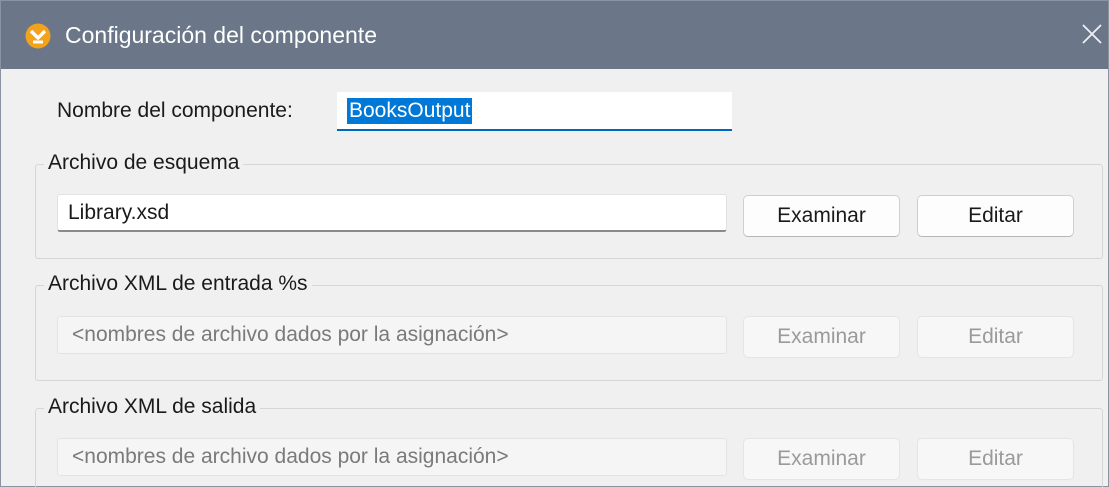  What do you see at coordinates (821, 459) in the screenshot?
I see `output-xml-browse-button: Examinar` at bounding box center [821, 459].